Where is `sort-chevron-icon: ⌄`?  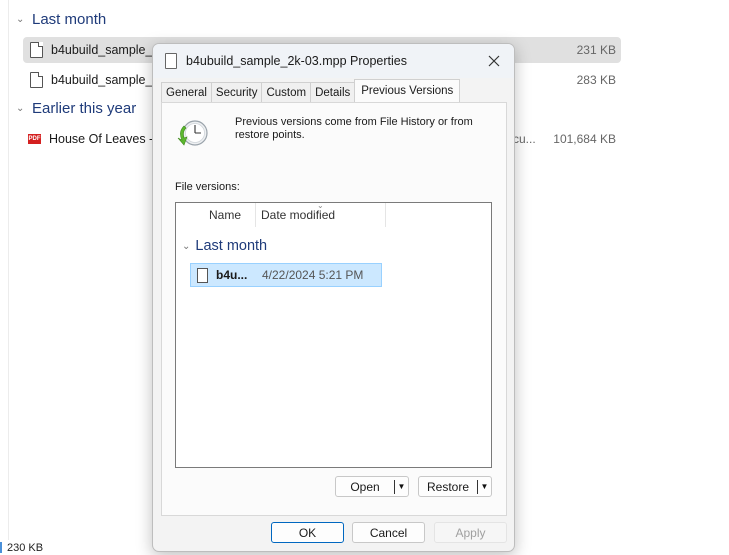
sort-chevron-icon: ⌄ is located at coordinates (320, 205).